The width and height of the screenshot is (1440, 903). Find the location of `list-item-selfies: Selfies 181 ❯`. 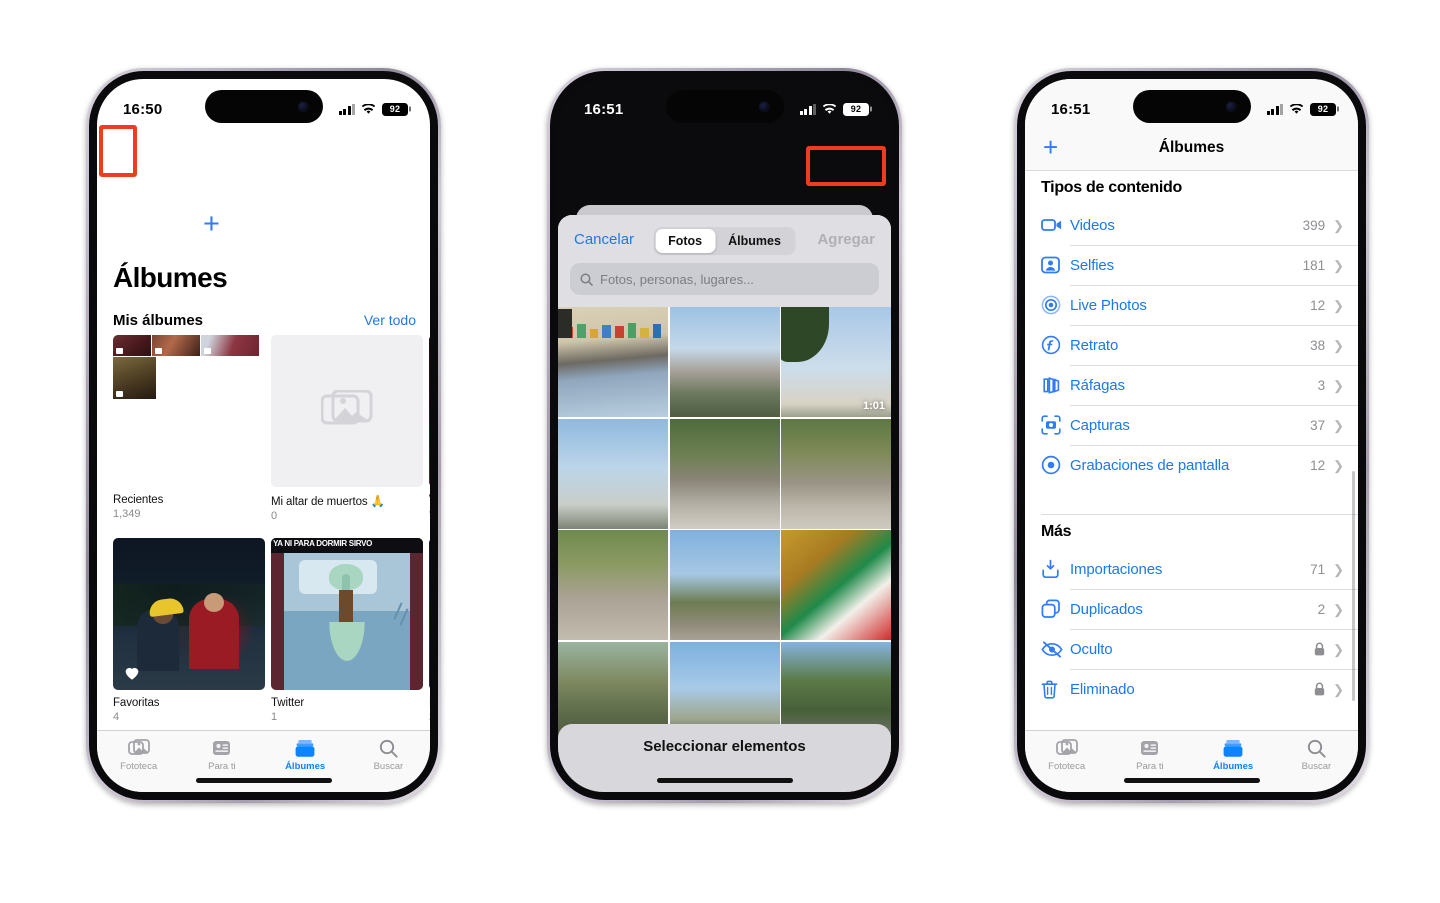

list-item-selfies: Selfies 181 ❯ is located at coordinates (1191, 265).